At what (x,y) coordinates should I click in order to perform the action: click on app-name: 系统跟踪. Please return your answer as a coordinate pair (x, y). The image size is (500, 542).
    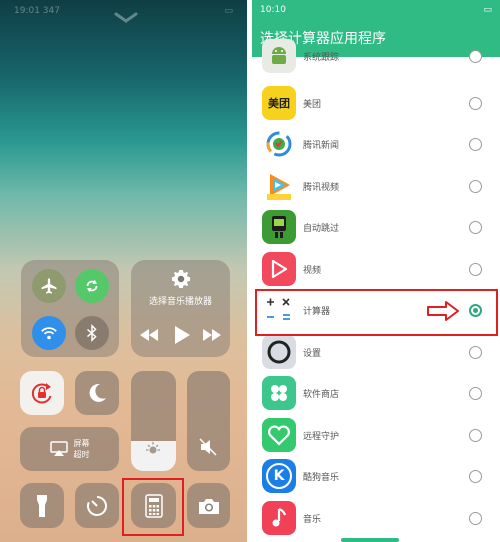
    Looking at the image, I should click on (321, 58).